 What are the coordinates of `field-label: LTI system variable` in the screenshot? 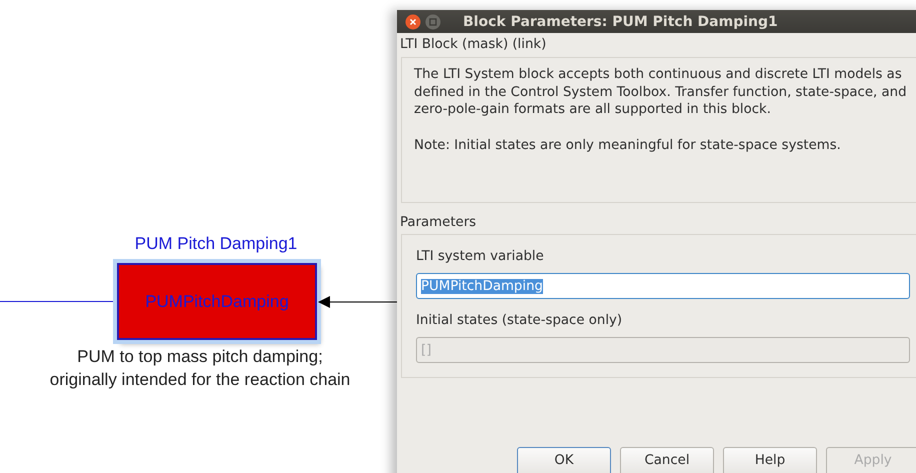 It's located at (480, 256).